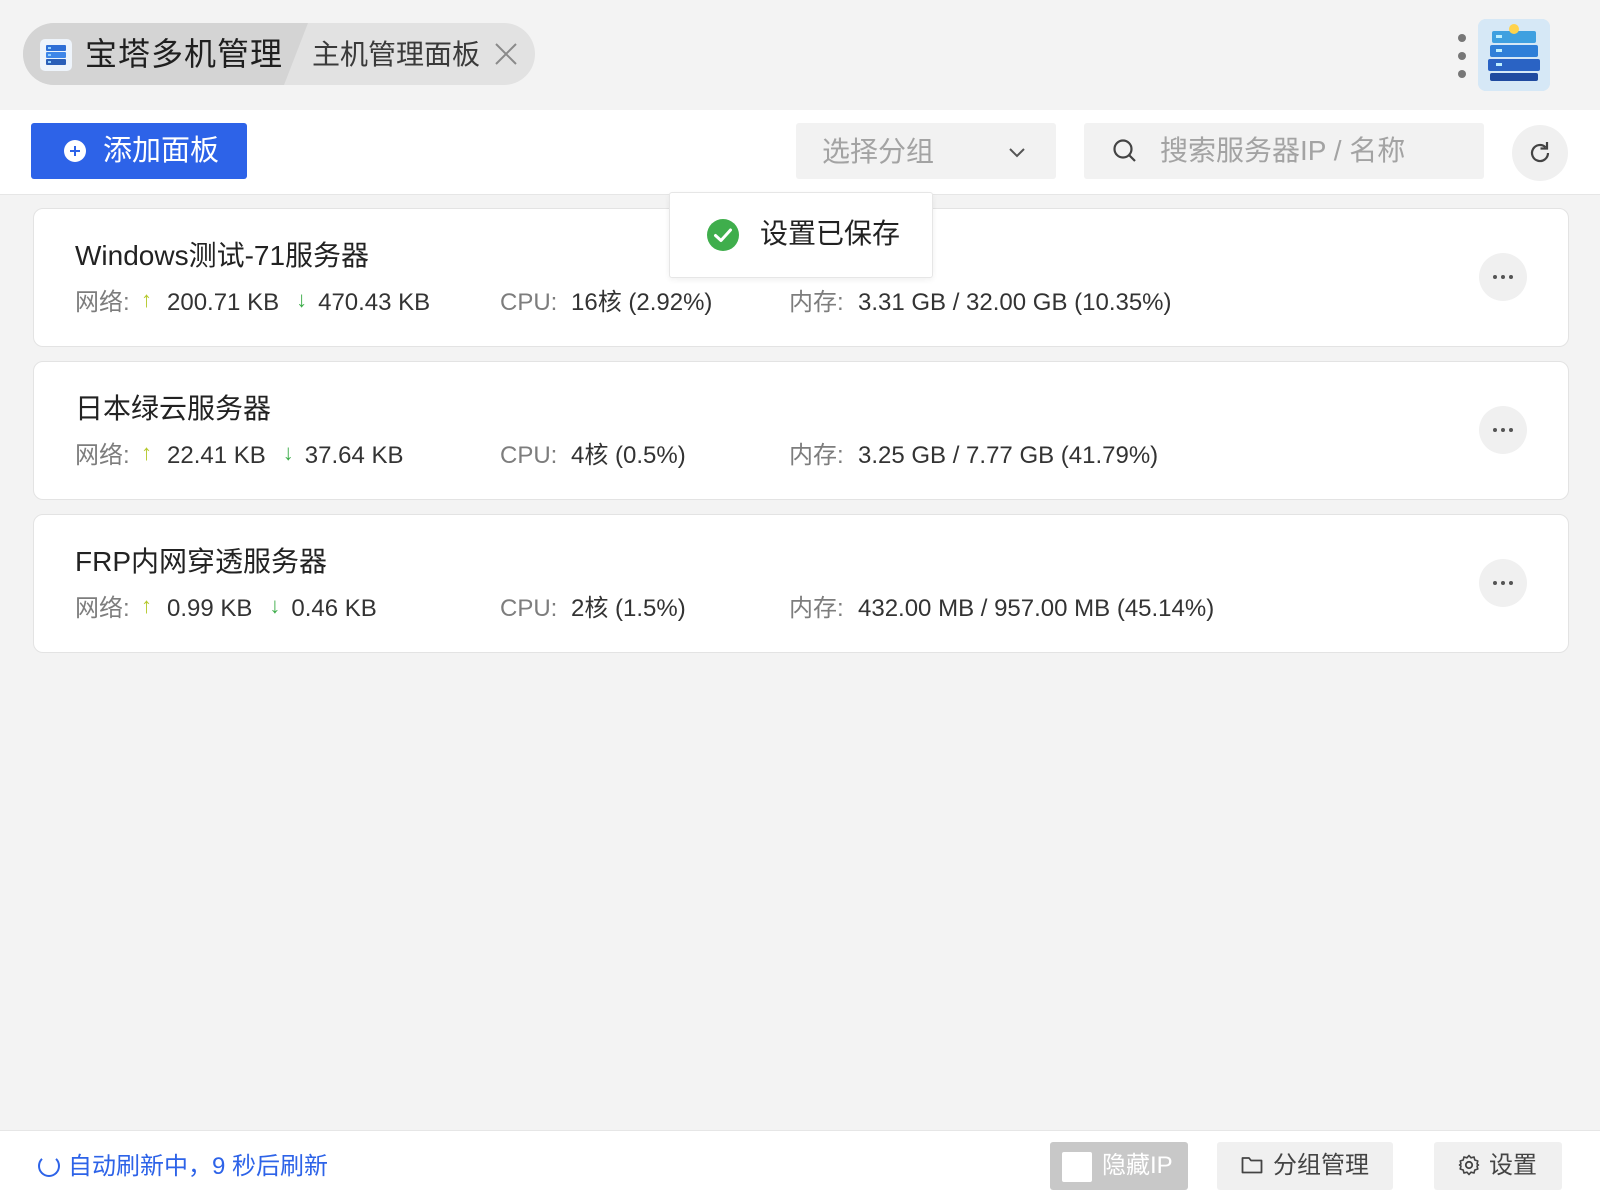 The width and height of the screenshot is (1600, 1201). What do you see at coordinates (628, 455) in the screenshot?
I see `cpu-value: 4核 (0.5%)` at bounding box center [628, 455].